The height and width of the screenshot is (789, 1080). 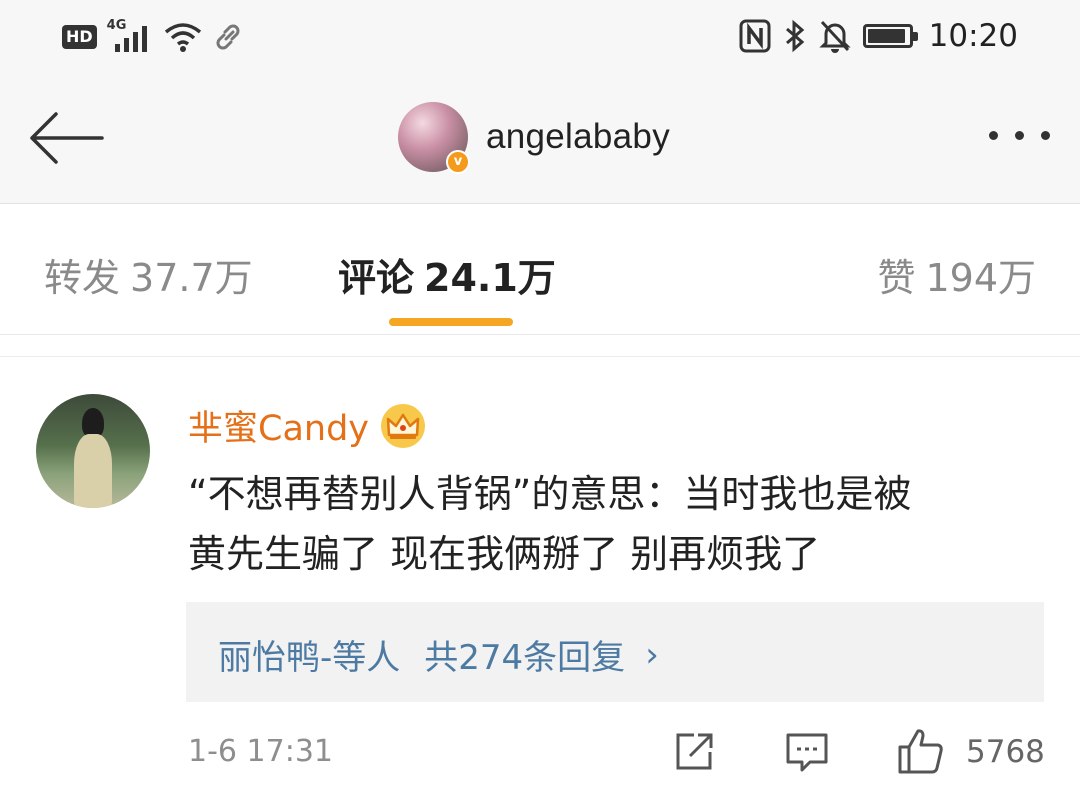 I want to click on replies-preview: 丽怡鸭-等人 共274条回复 ›, so click(x=615, y=652).